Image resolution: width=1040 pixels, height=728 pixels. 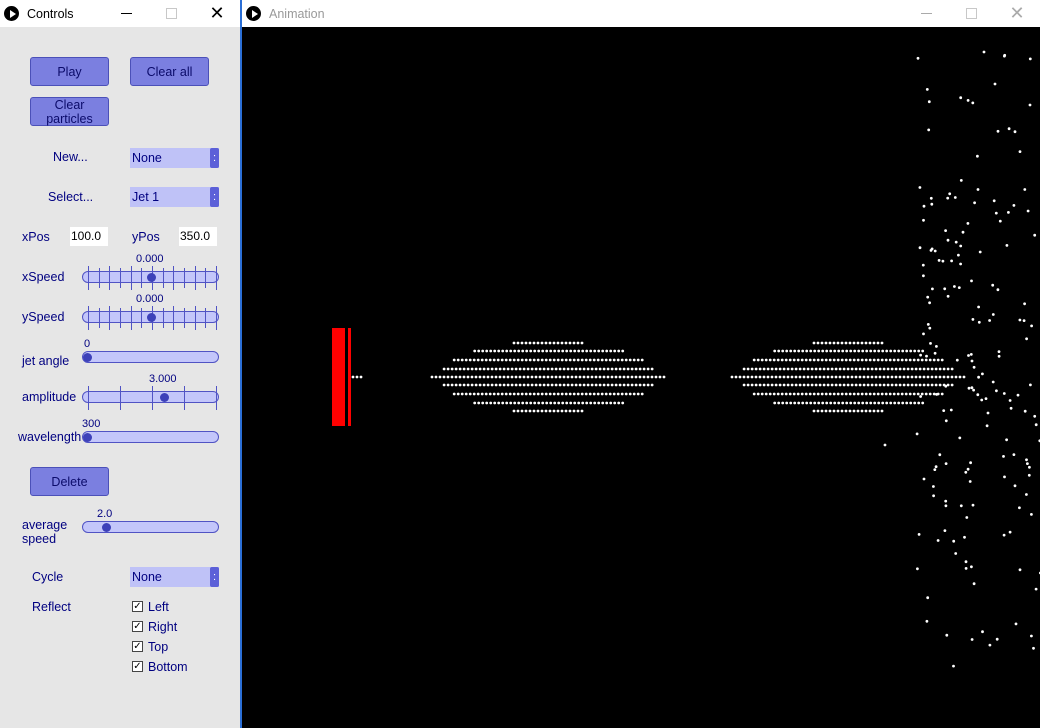 What do you see at coordinates (150, 398) in the screenshot?
I see `amplitude-slider` at bounding box center [150, 398].